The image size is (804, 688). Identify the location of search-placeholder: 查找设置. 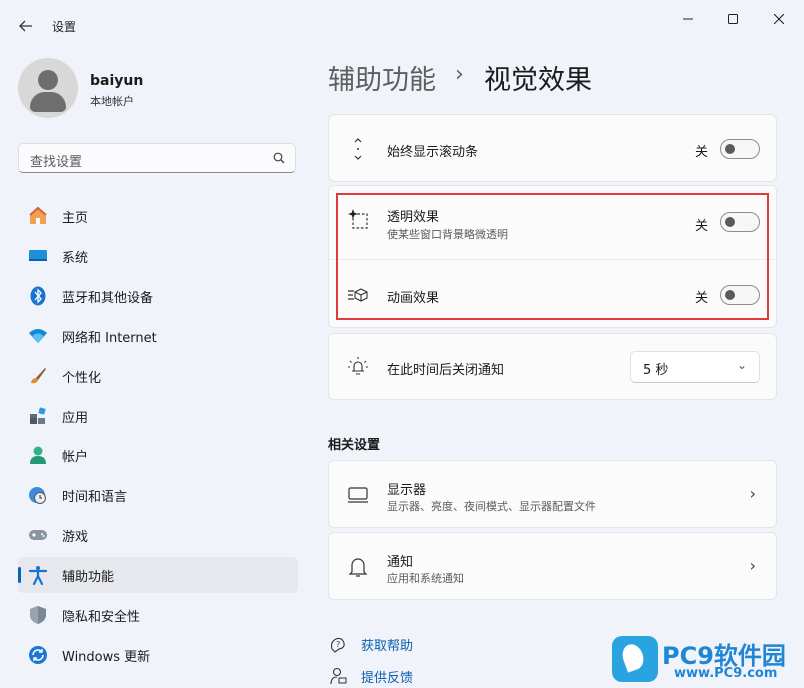
(56, 162).